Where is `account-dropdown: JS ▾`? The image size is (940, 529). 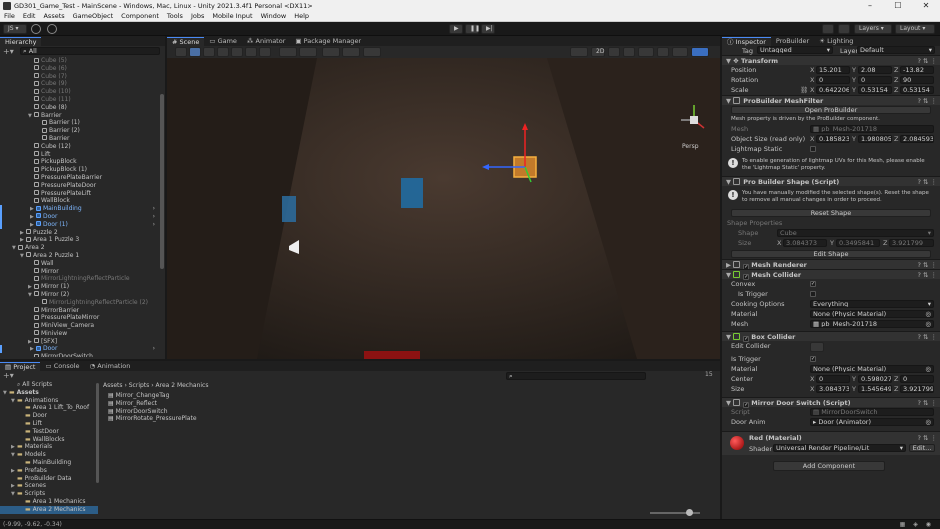 account-dropdown: JS ▾ is located at coordinates (15, 29).